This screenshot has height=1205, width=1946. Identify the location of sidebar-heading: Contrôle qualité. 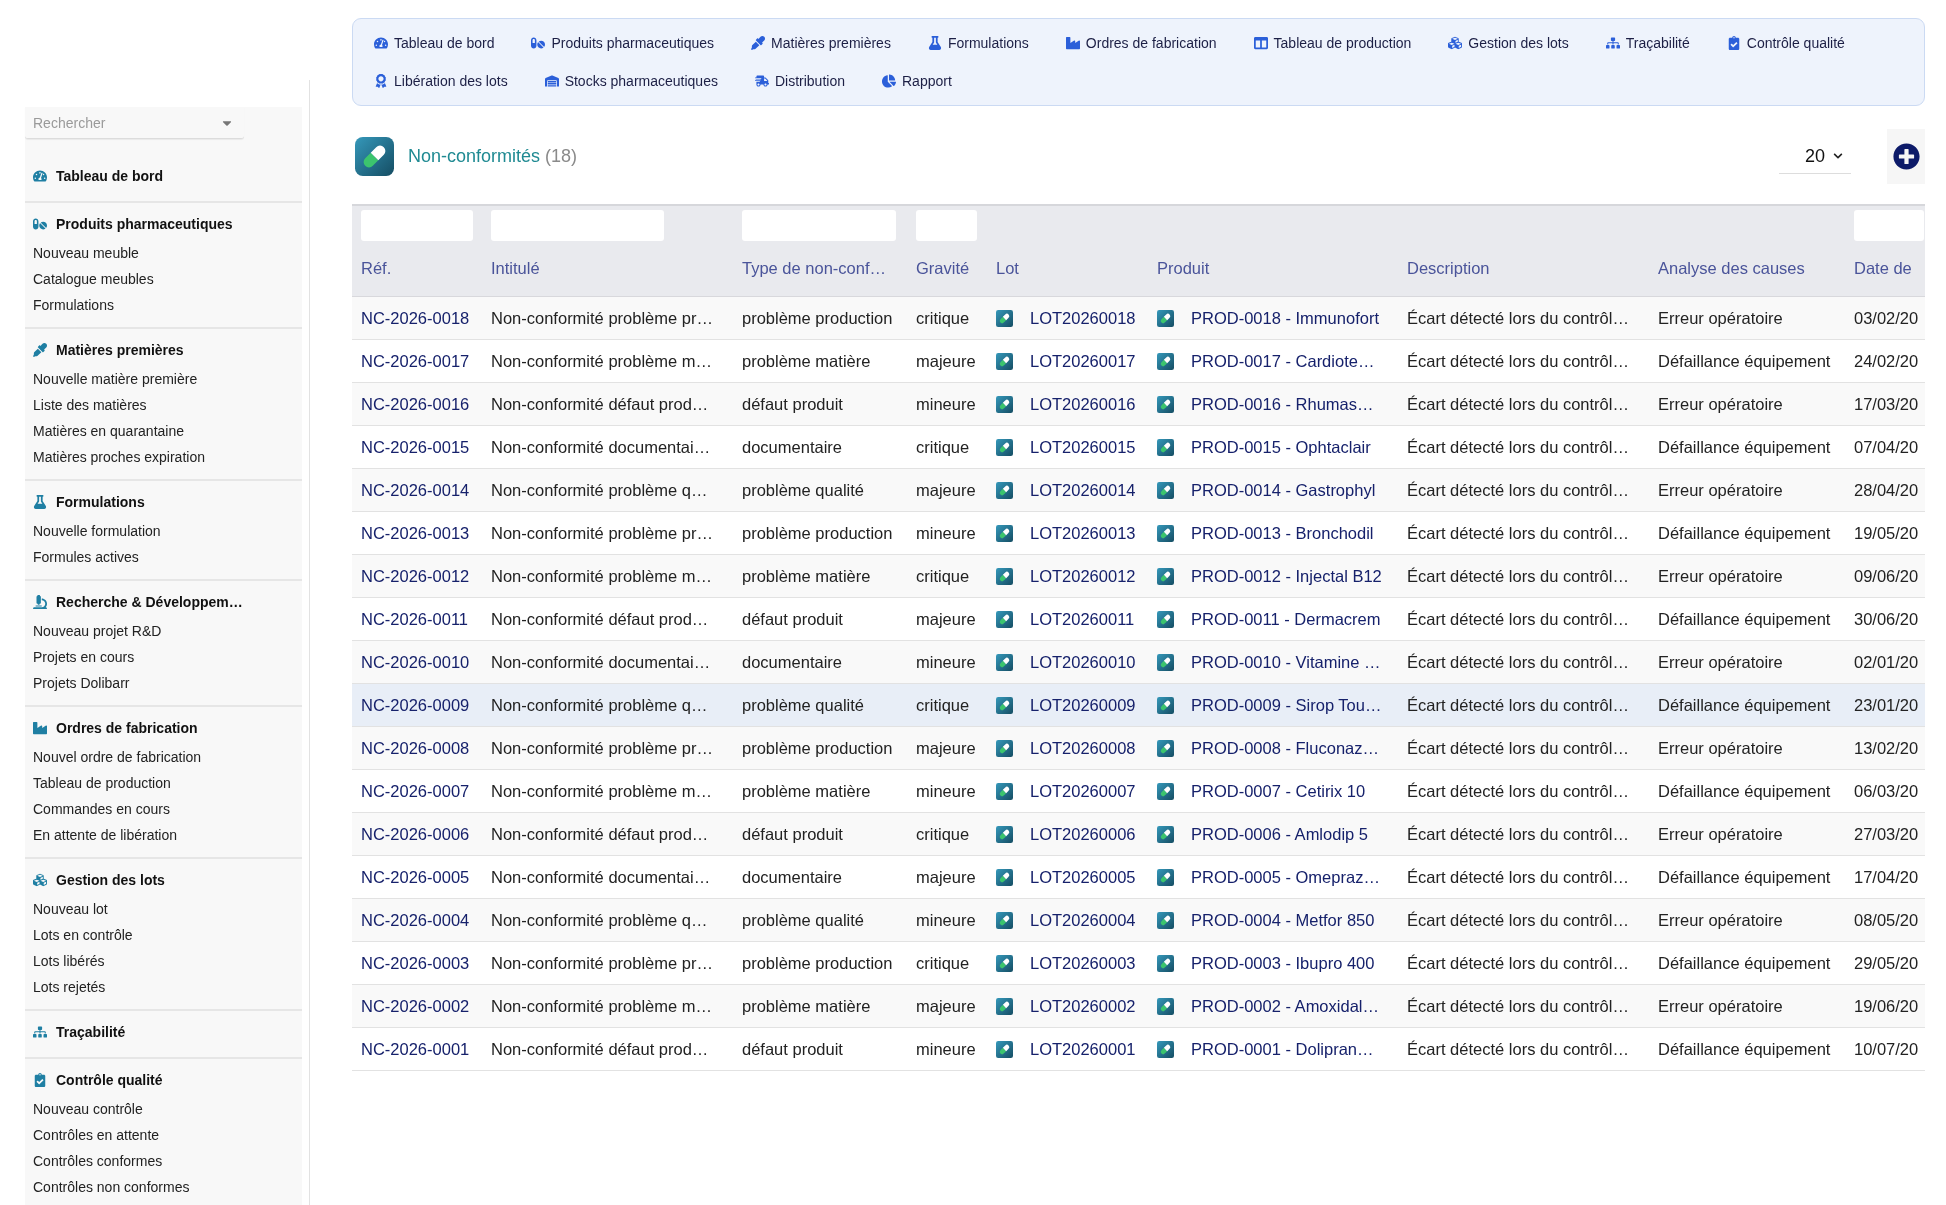
(163, 1080).